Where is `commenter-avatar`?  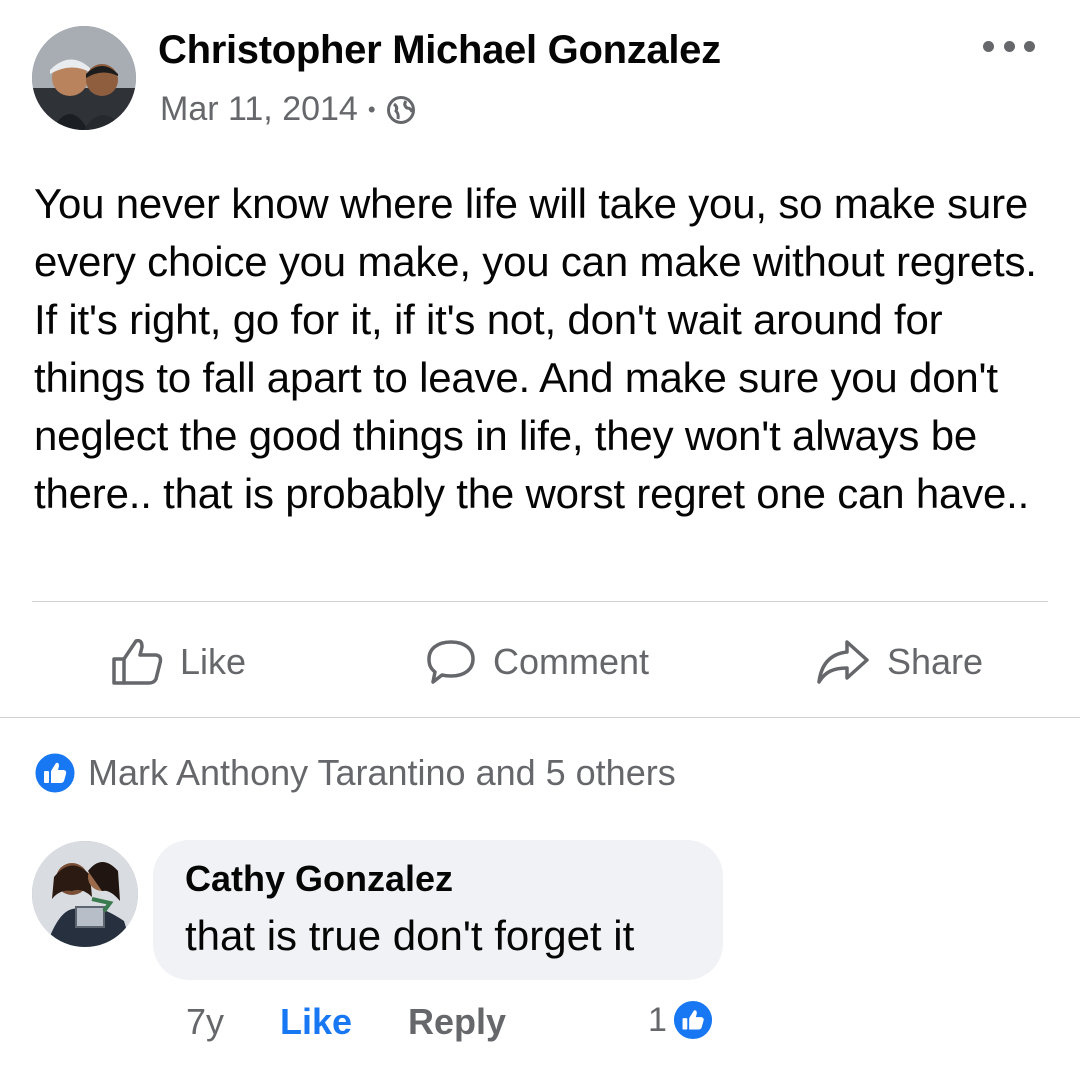 commenter-avatar is located at coordinates (85, 894).